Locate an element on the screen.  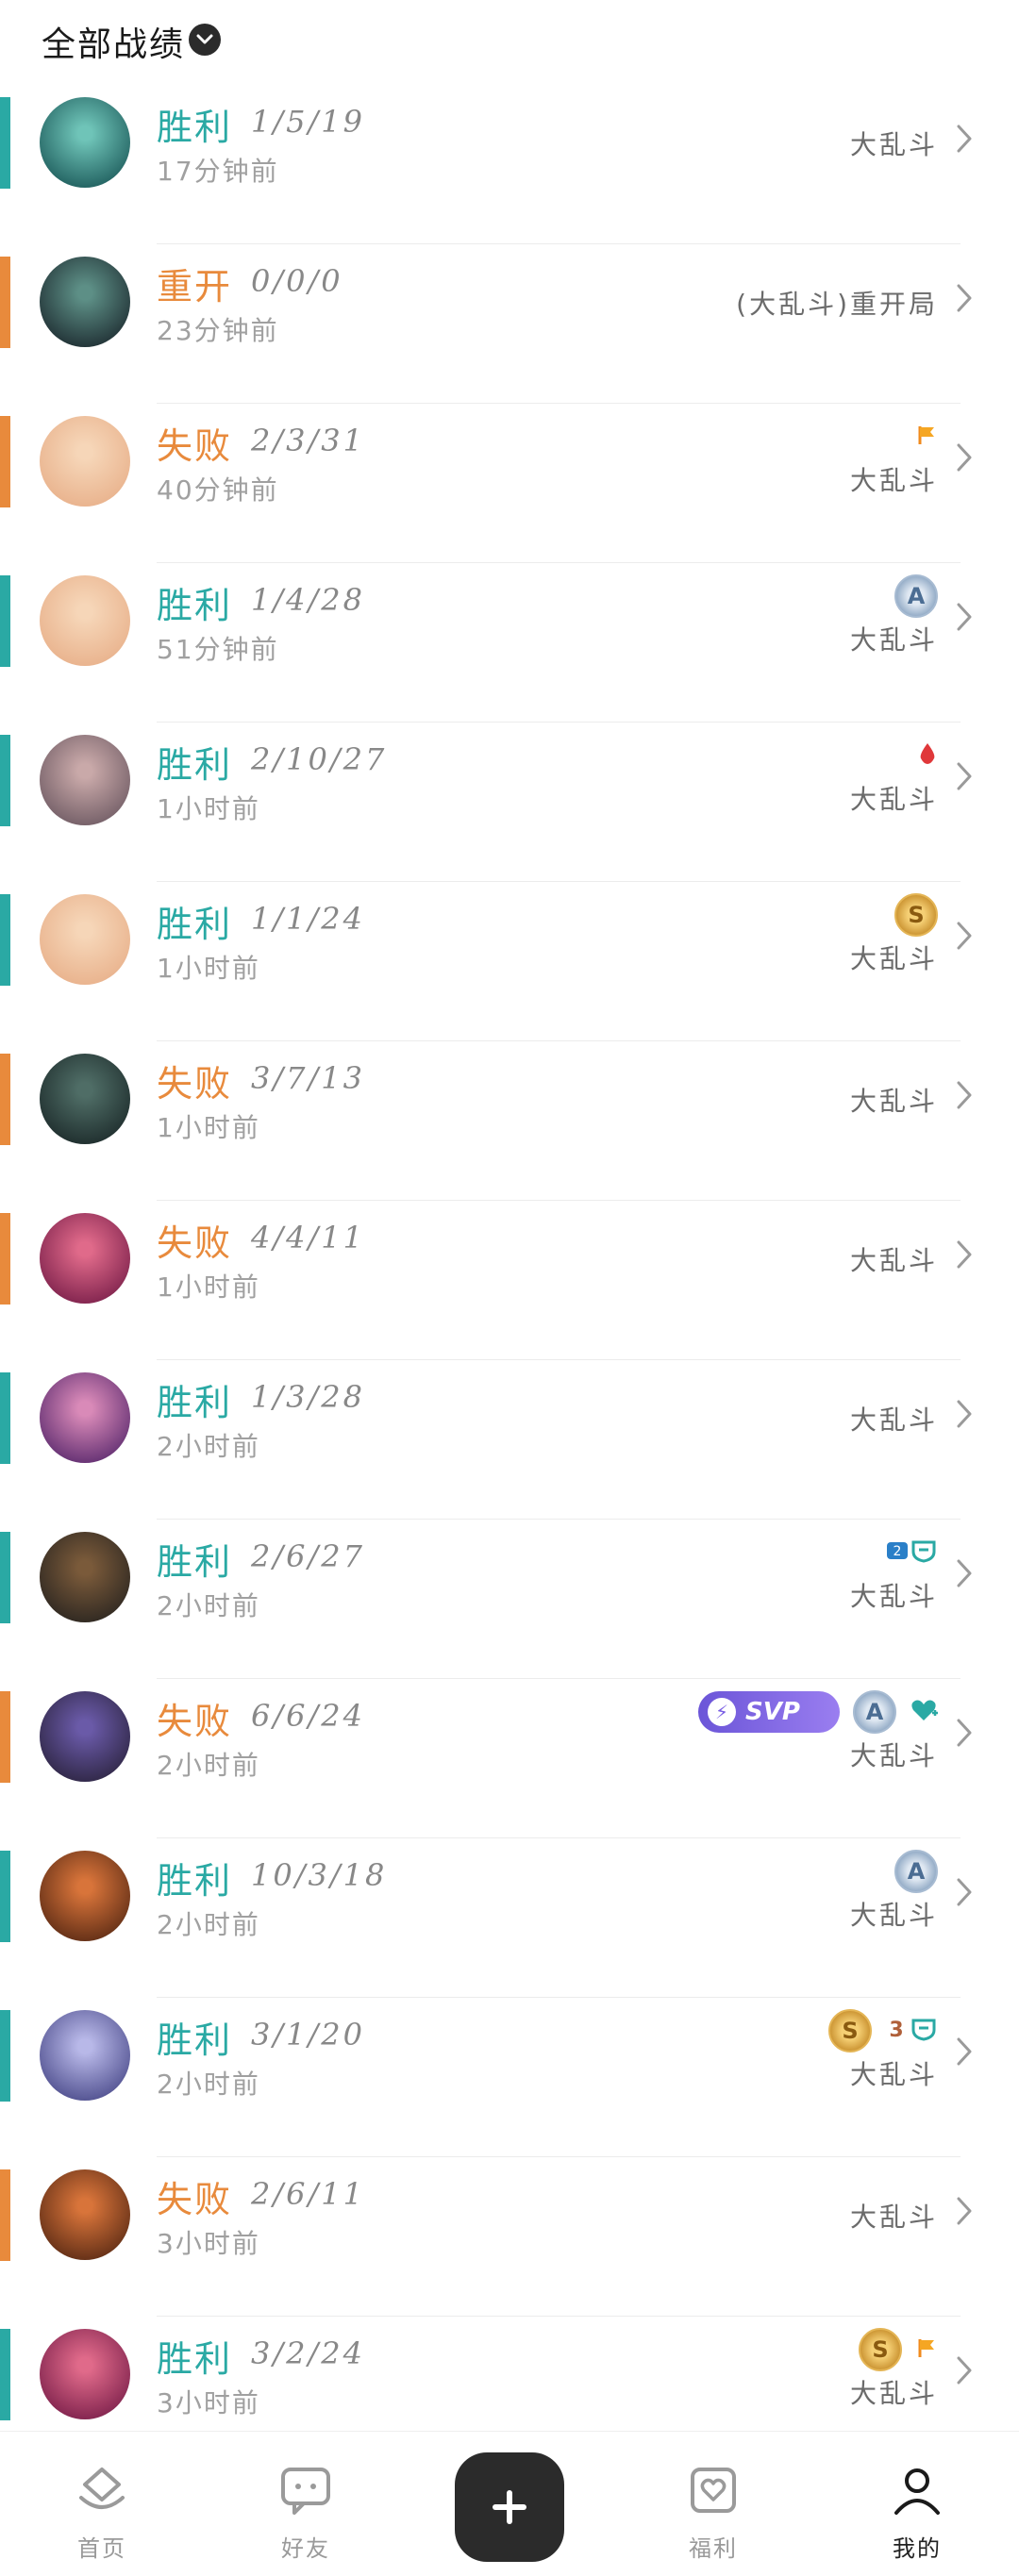
match-row: 失败 2/6/11 3小时前 大乱斗 is located at coordinates (509, 2237).